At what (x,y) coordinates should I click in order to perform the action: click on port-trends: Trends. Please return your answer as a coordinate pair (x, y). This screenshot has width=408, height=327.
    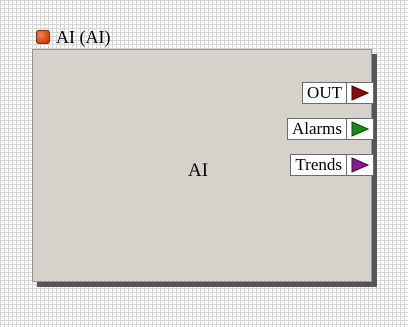
    Looking at the image, I should click on (332, 165).